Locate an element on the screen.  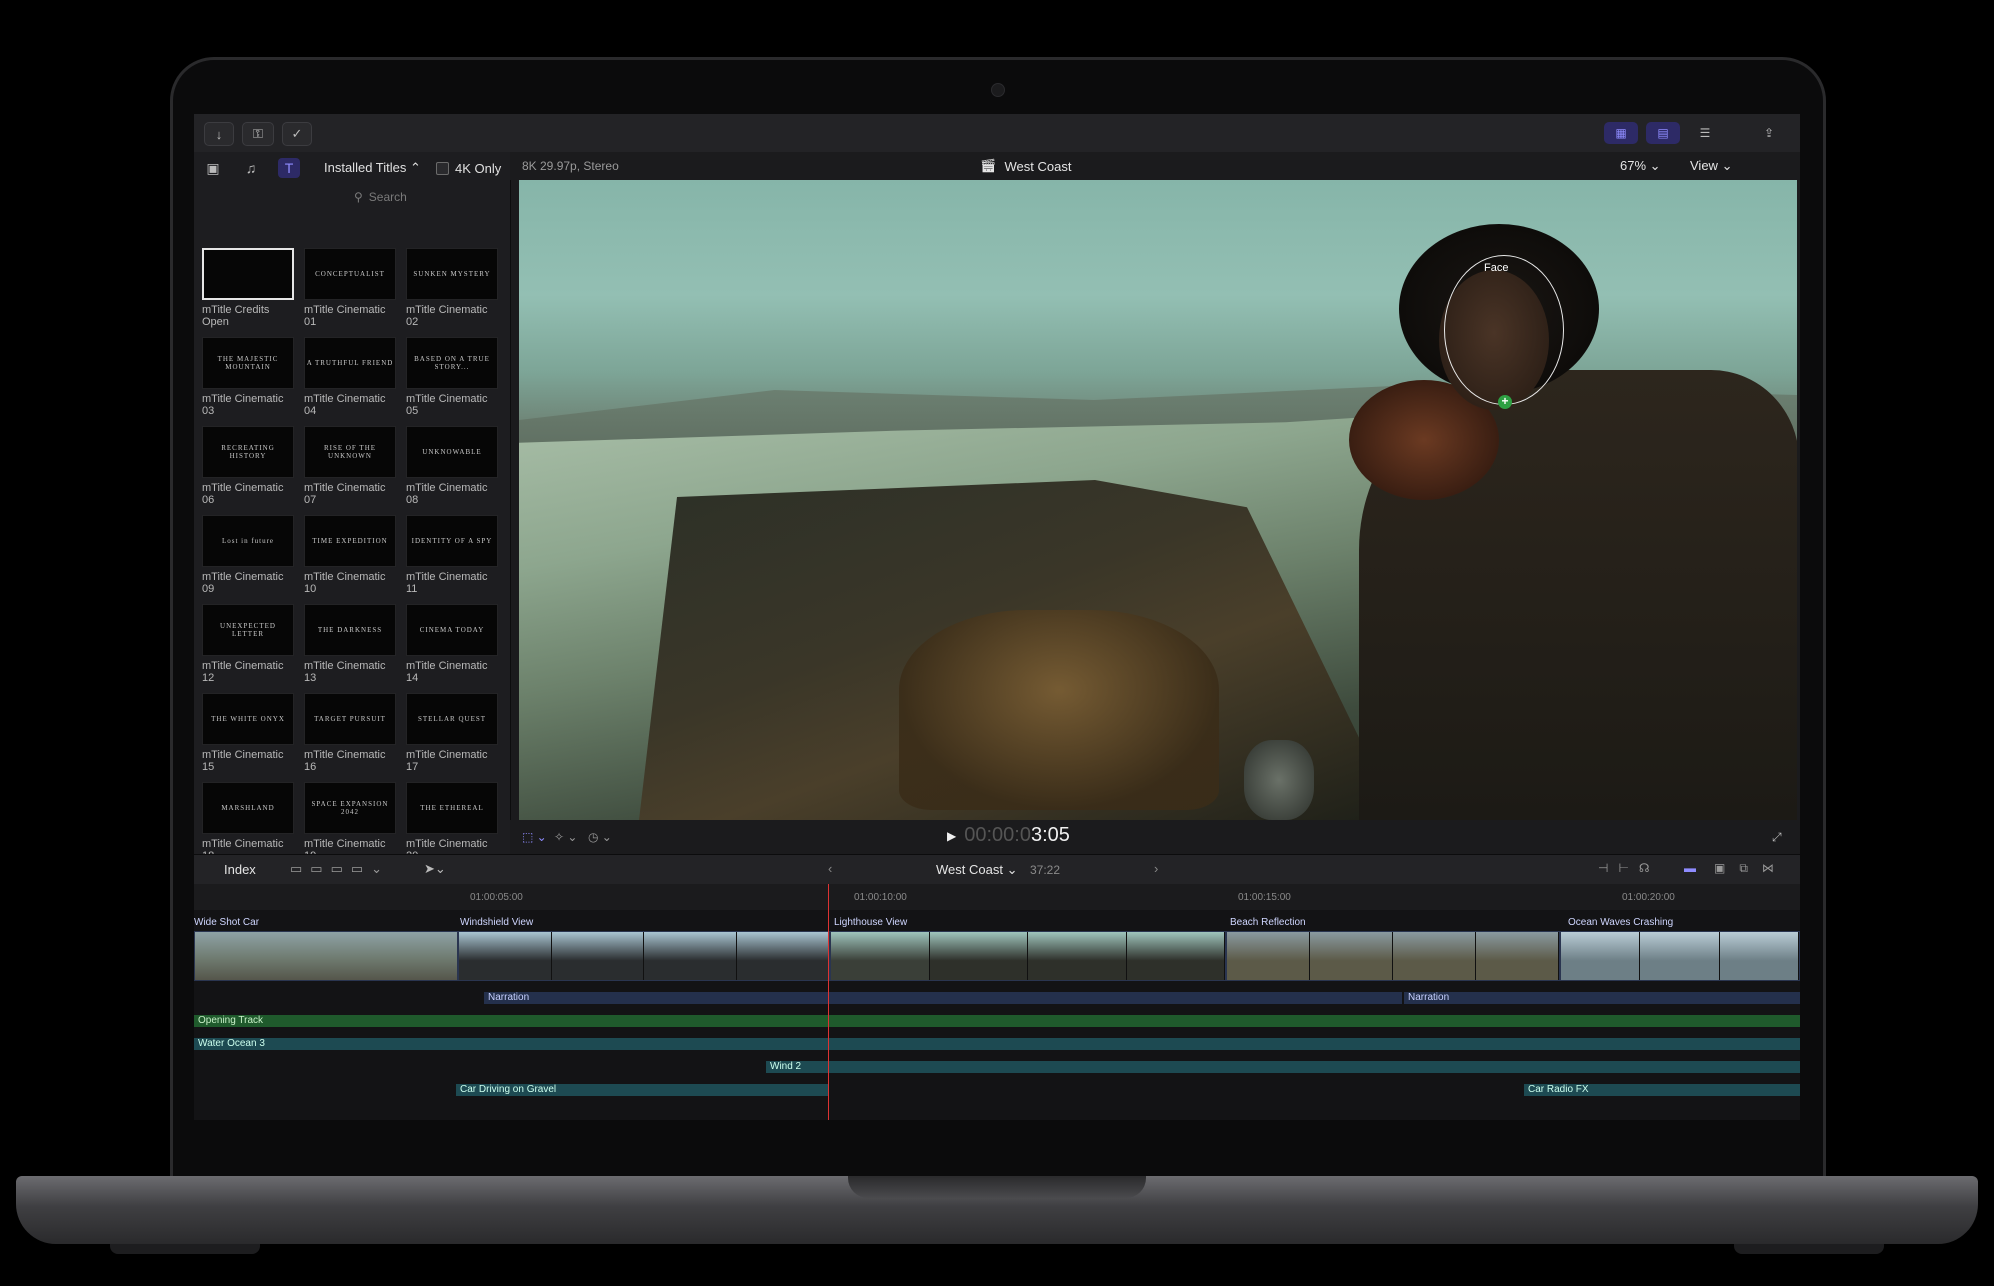
timeline-options-icon: ▣⧉⋈ is located at coordinates (1751, 868).